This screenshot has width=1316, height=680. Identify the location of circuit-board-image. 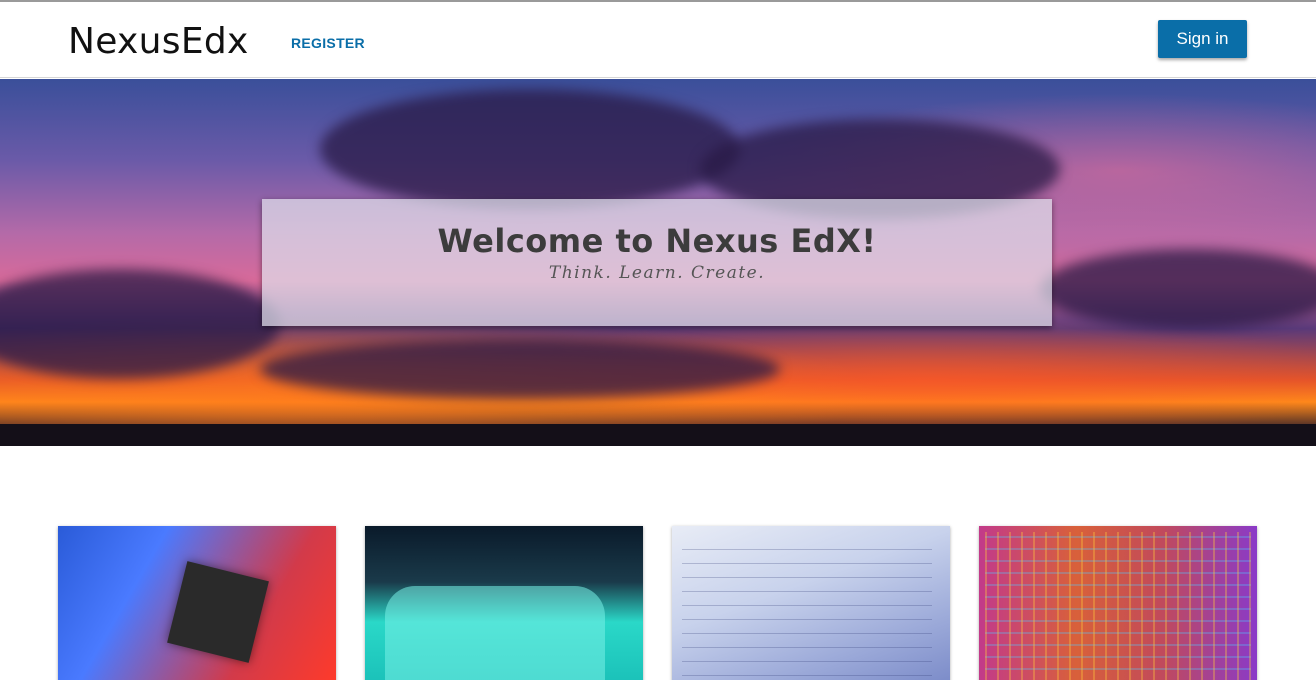
(218, 612).